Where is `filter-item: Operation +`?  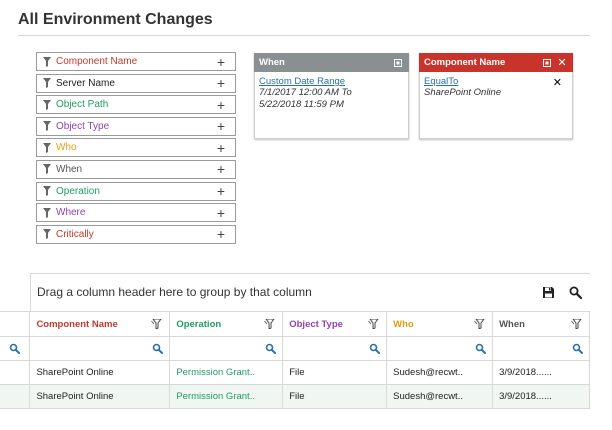
filter-item: Operation + is located at coordinates (136, 191).